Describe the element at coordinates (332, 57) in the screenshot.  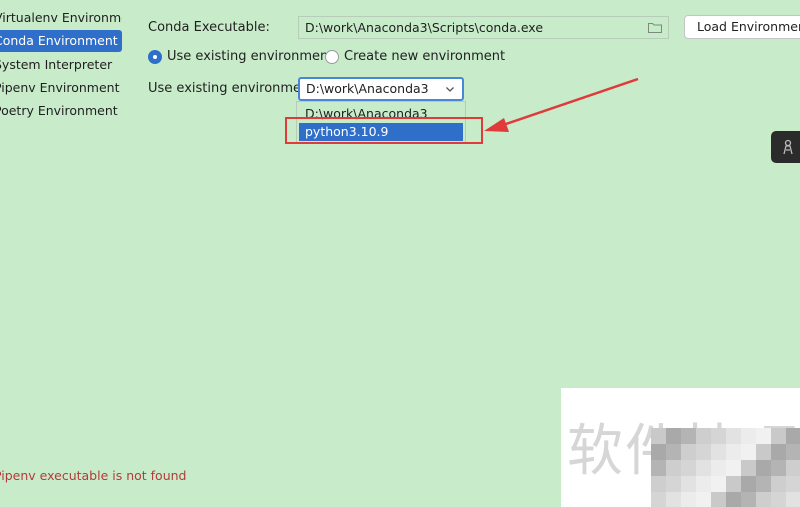
I see `create-new-radio` at that location.